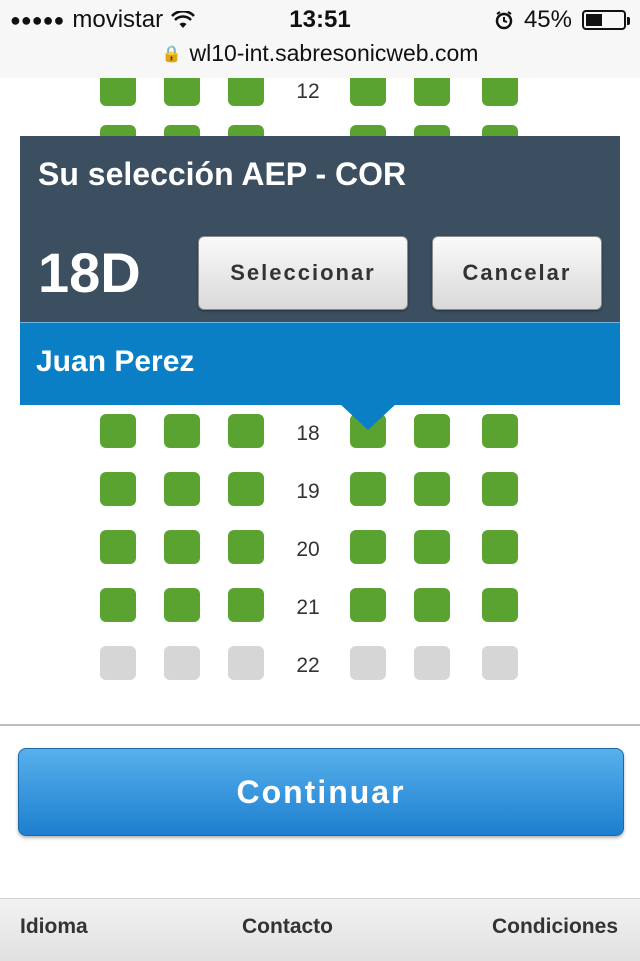 The width and height of the screenshot is (640, 961). What do you see at coordinates (606, 20) in the screenshot?
I see `battery-icon` at bounding box center [606, 20].